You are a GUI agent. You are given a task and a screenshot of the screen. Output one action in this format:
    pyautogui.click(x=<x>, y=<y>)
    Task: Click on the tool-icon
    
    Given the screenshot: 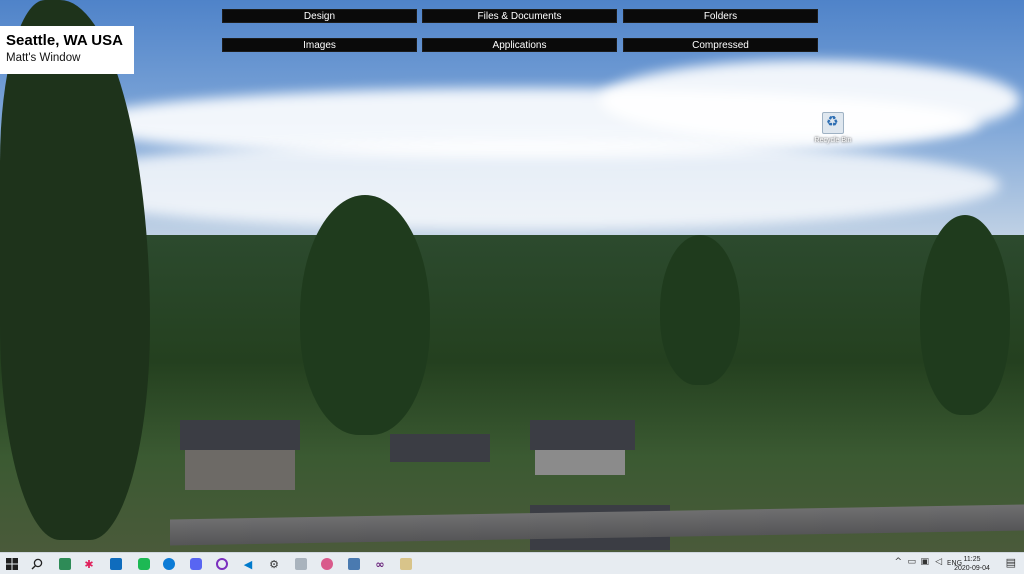 What is the action you would take?
    pyautogui.click(x=354, y=564)
    